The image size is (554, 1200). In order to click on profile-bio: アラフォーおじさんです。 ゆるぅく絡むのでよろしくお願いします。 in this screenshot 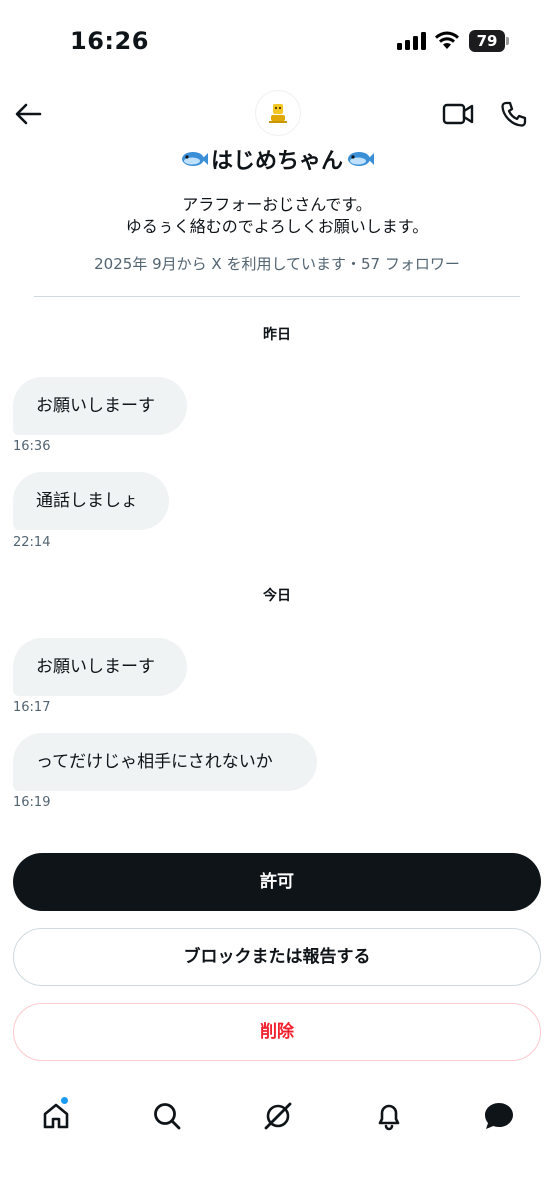, I will do `click(277, 216)`.